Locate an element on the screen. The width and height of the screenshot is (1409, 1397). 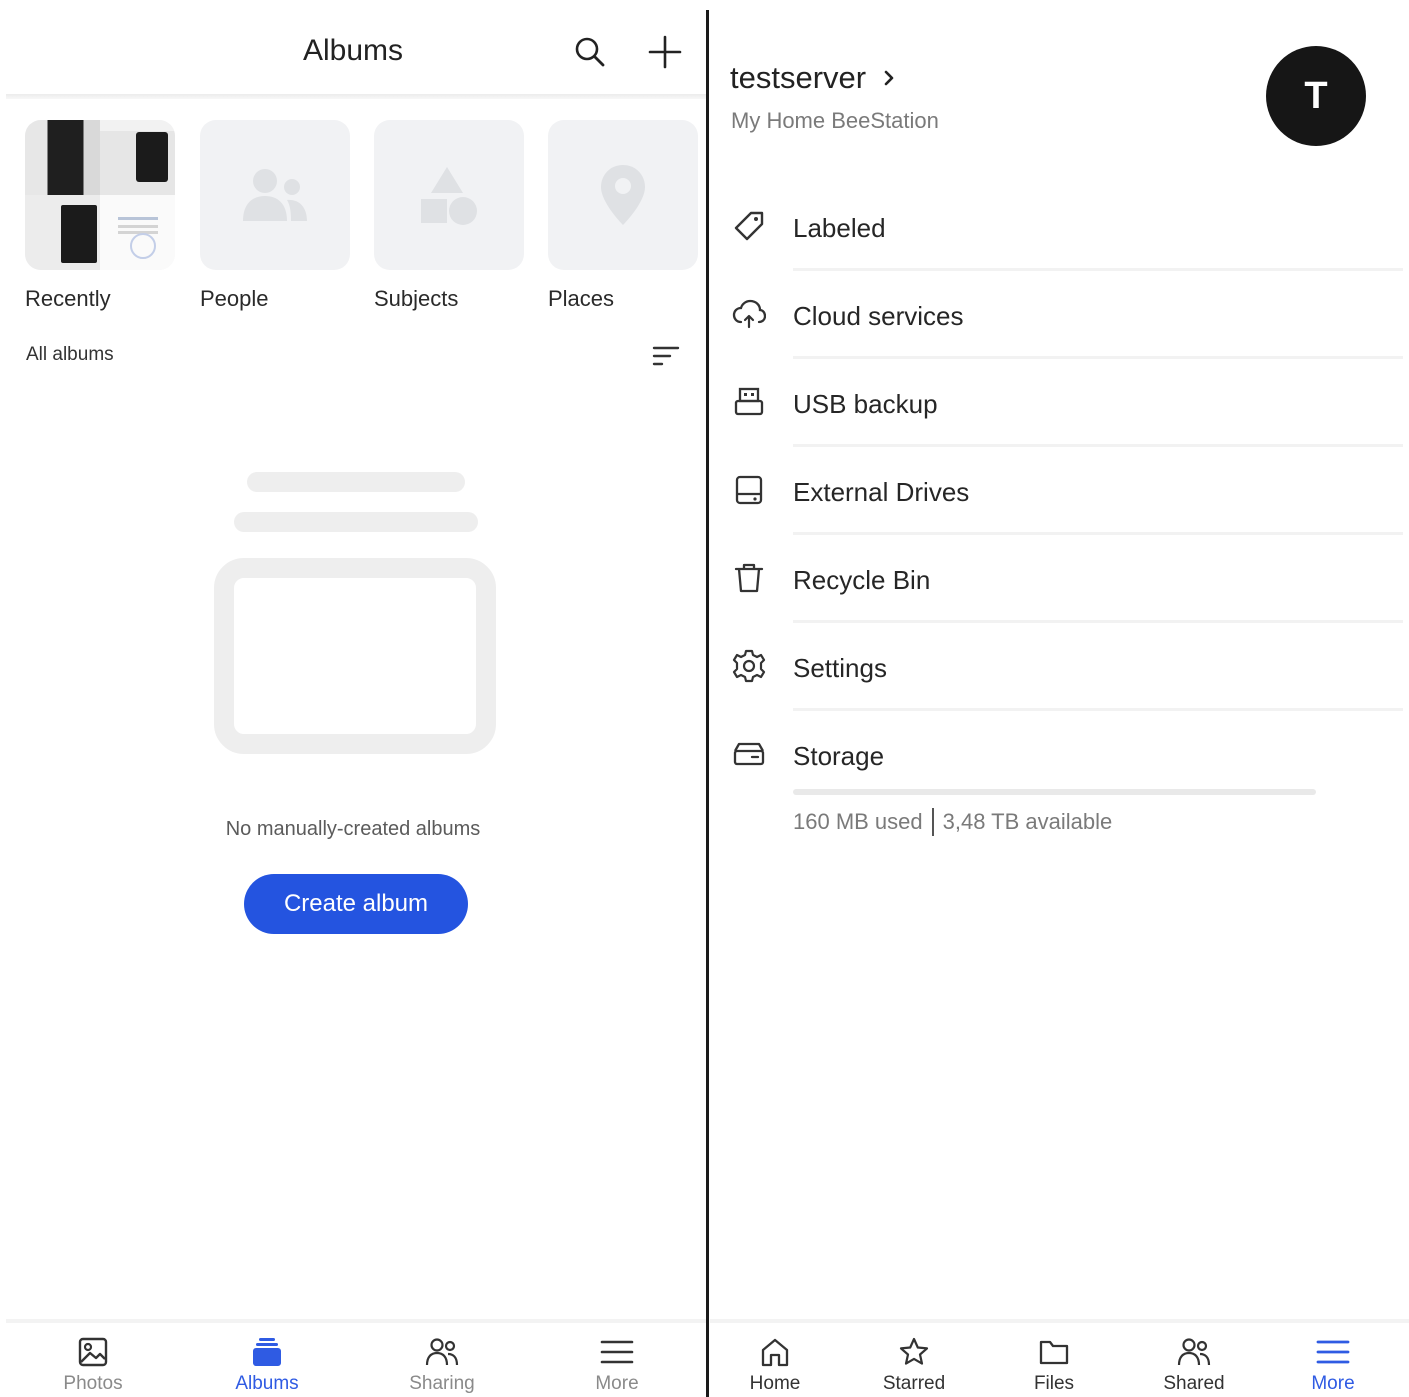
recently-thumbnail is located at coordinates (100, 195).